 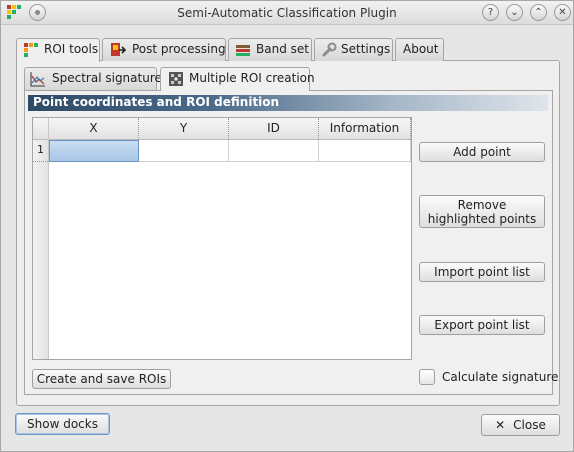 What do you see at coordinates (482, 204) in the screenshot?
I see `remove-button-line1: Remove` at bounding box center [482, 204].